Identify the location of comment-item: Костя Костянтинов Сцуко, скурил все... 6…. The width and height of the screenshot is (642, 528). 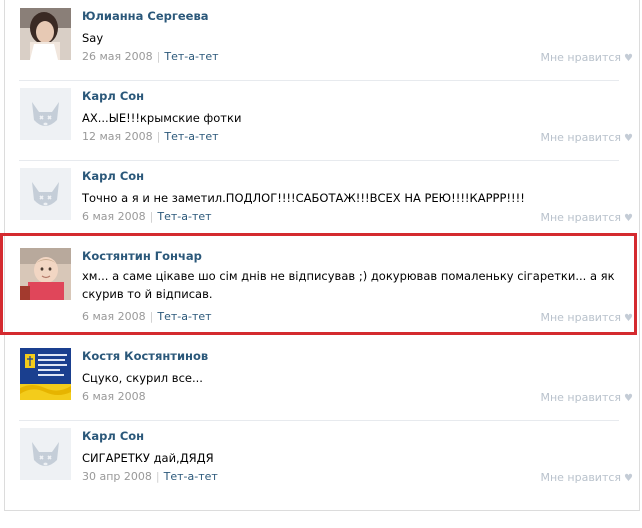
(322, 380).